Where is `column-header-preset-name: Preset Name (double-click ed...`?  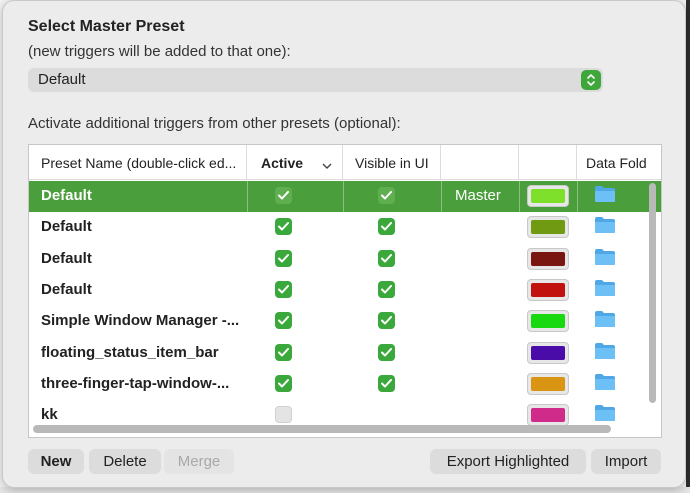 column-header-preset-name: Preset Name (double-click ed... is located at coordinates (138, 162).